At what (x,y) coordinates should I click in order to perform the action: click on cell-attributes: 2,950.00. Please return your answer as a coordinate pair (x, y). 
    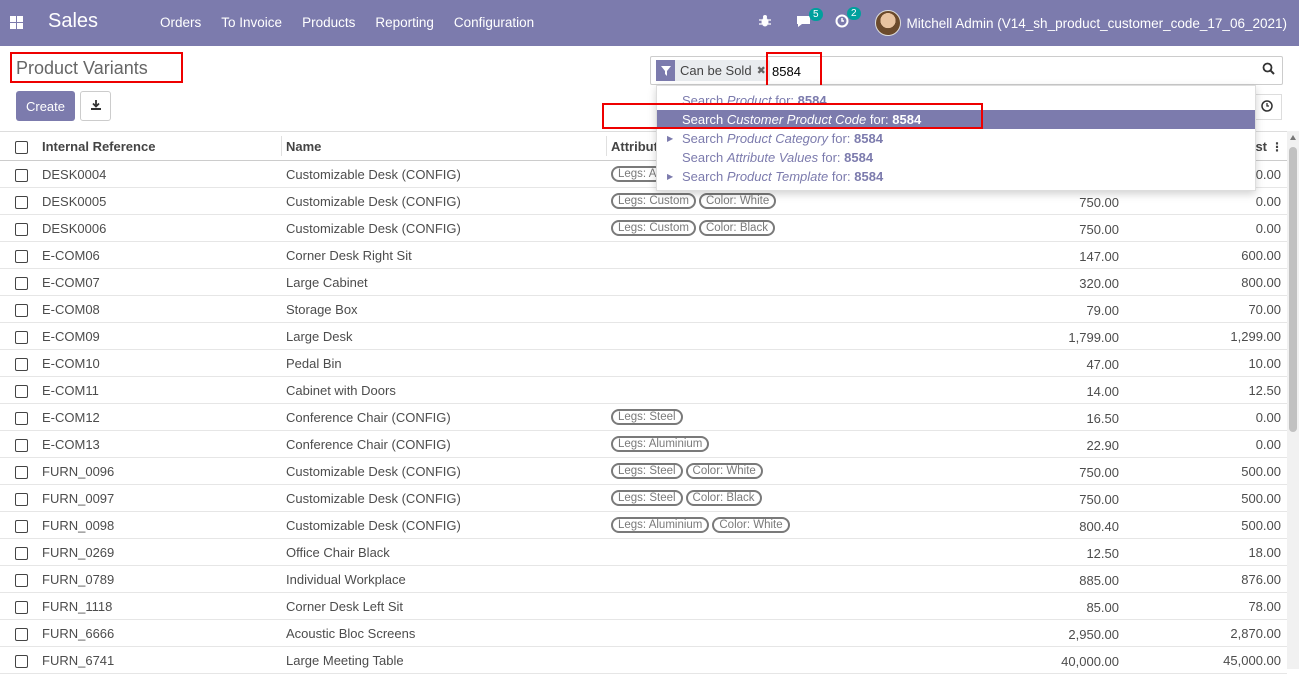
    Looking at the image, I should click on (866, 633).